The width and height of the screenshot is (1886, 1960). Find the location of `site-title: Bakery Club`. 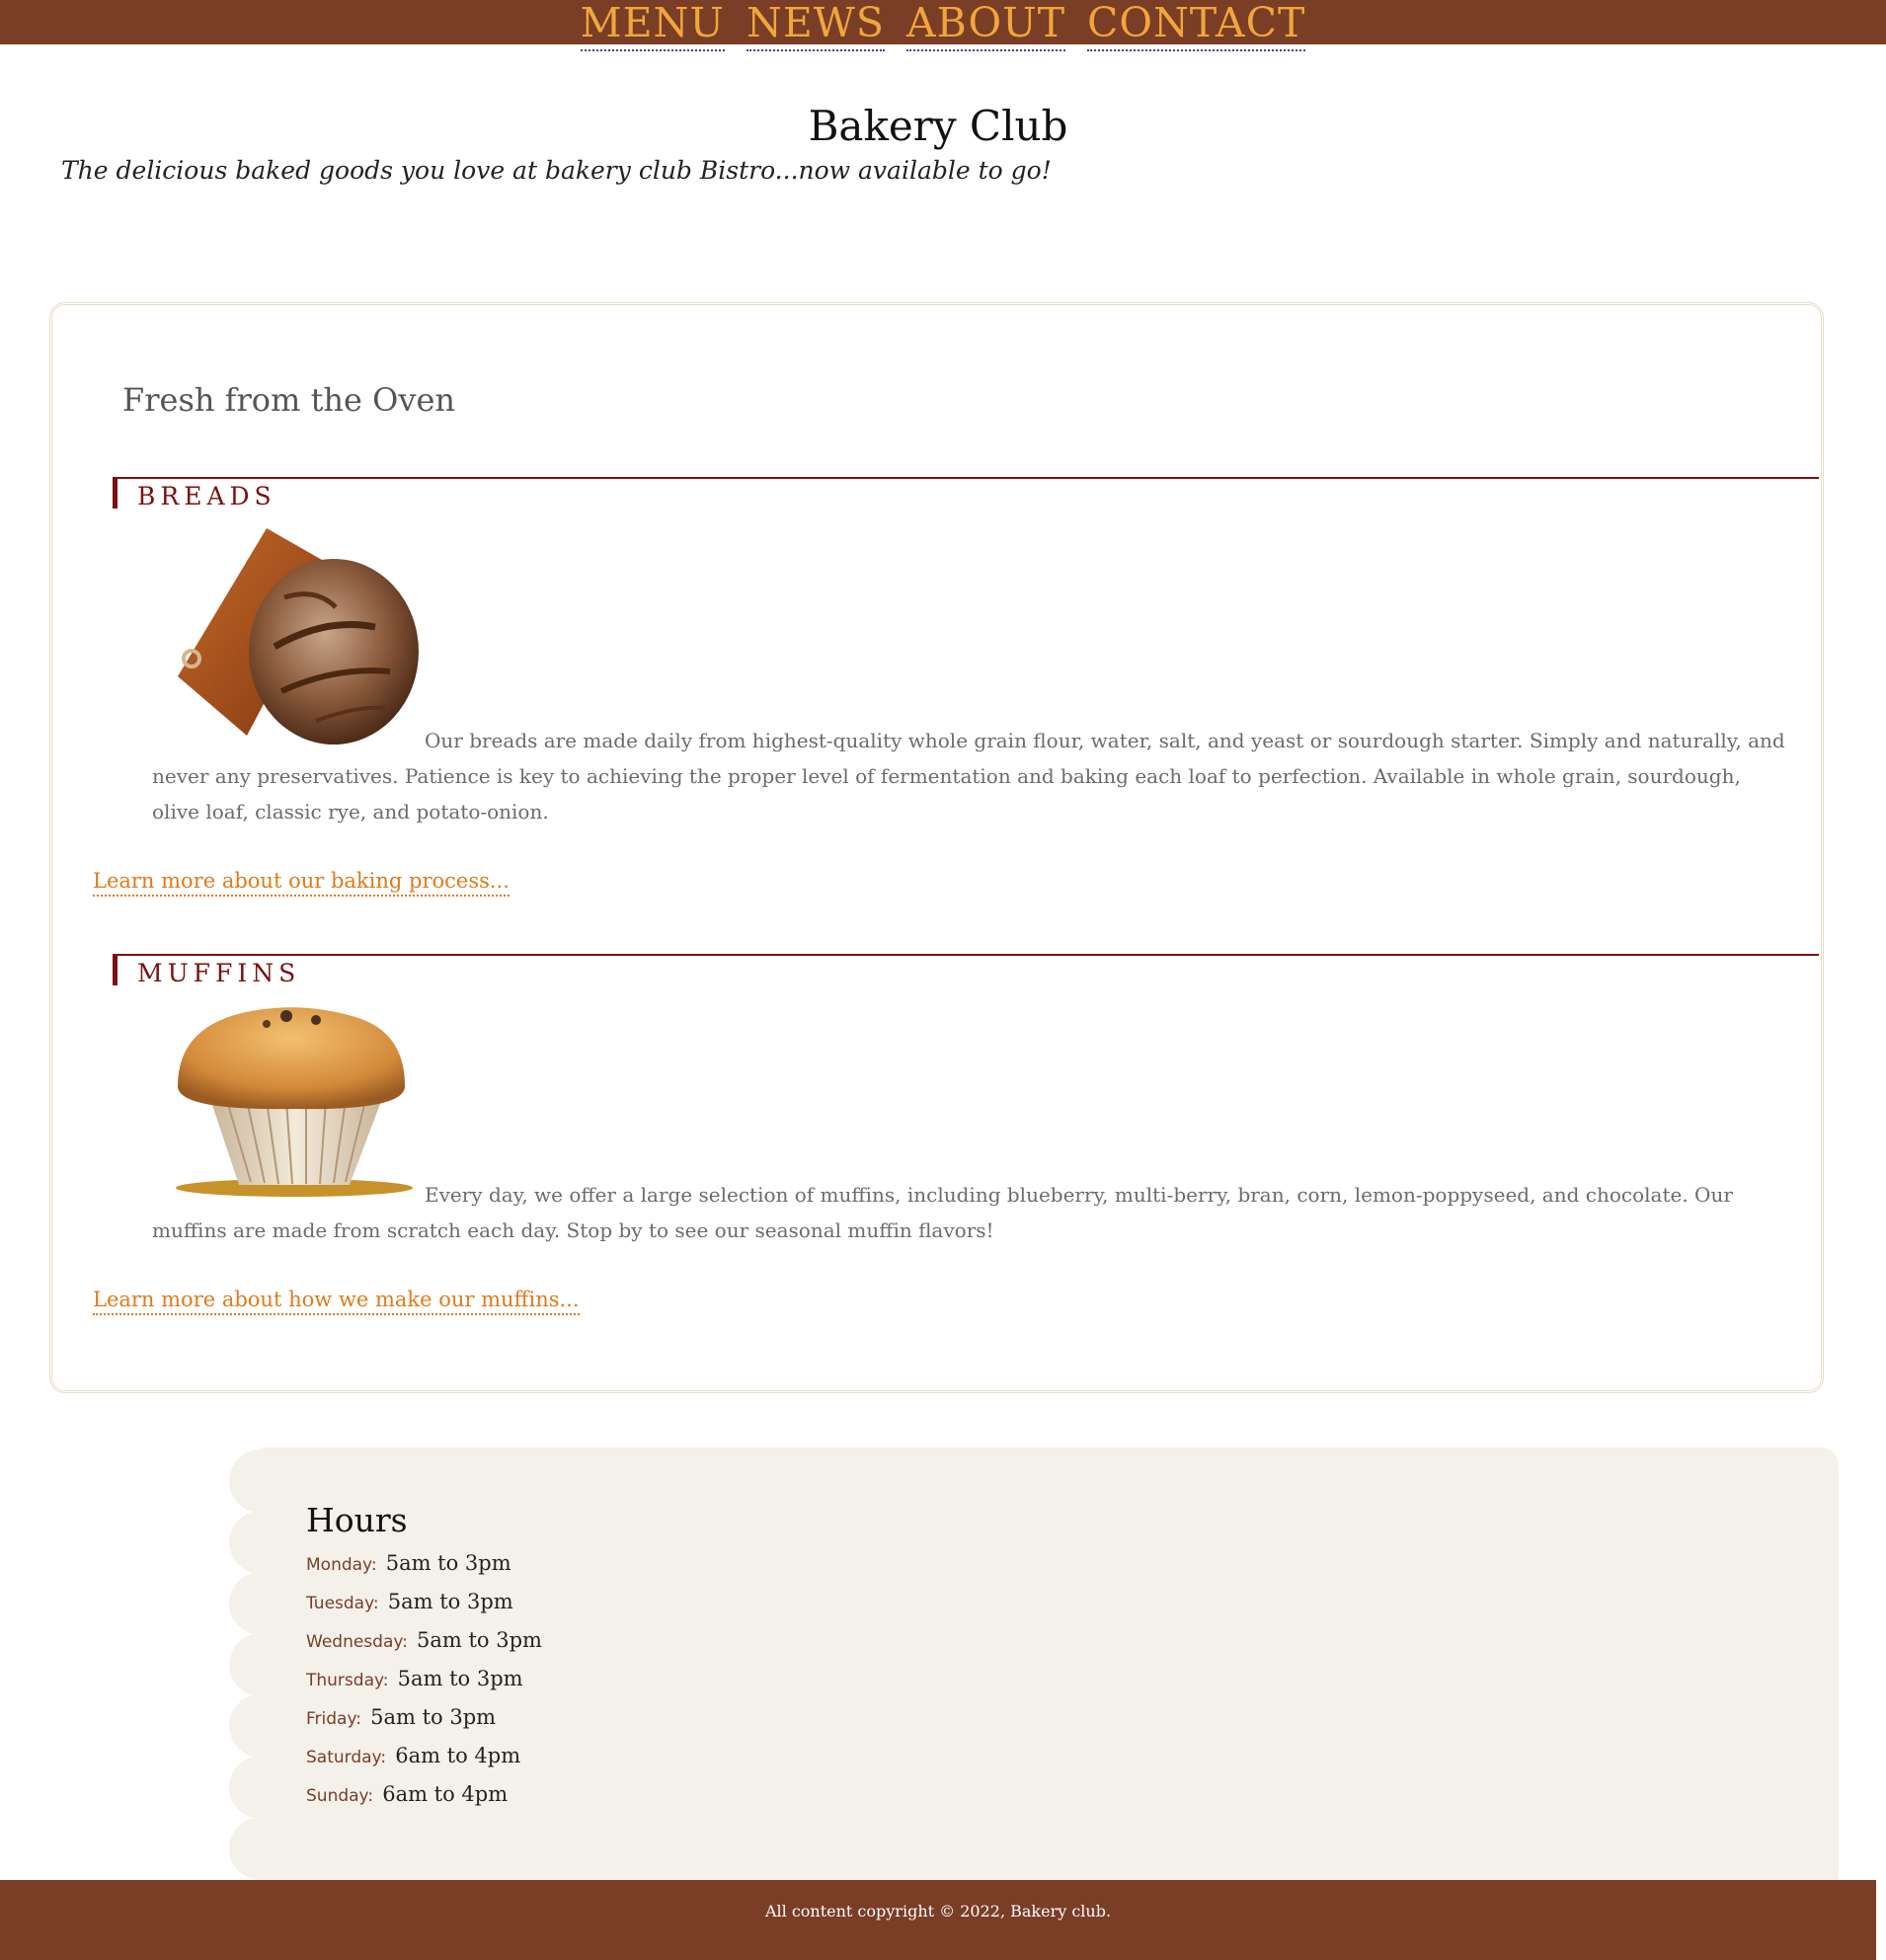

site-title: Bakery Club is located at coordinates (938, 126).